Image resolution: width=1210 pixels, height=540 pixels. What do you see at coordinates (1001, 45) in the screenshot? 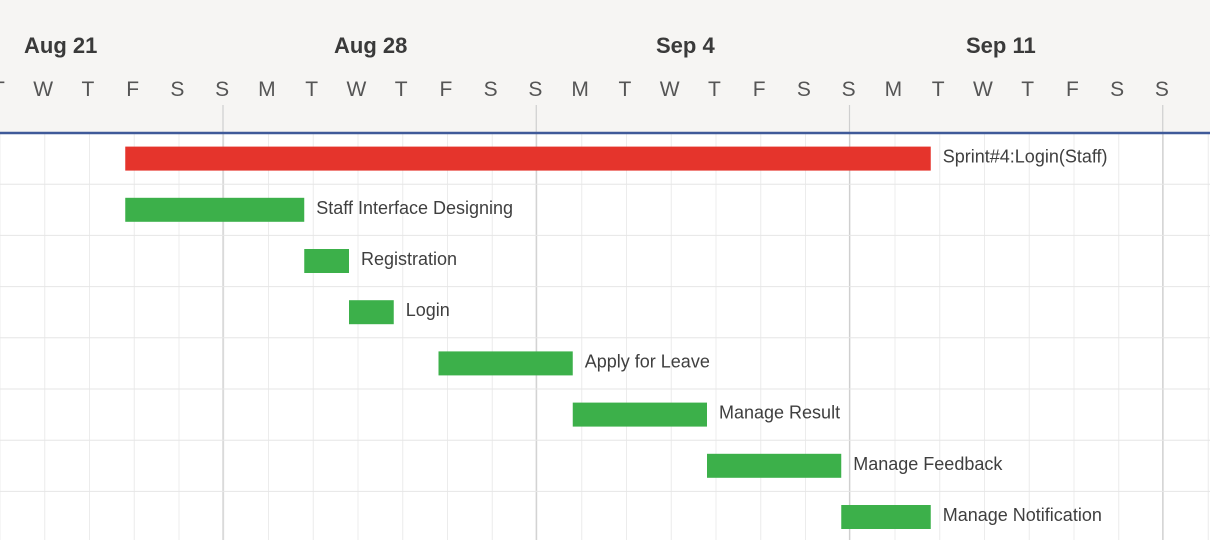
I see `week-label-sep-11: Sep 11` at bounding box center [1001, 45].